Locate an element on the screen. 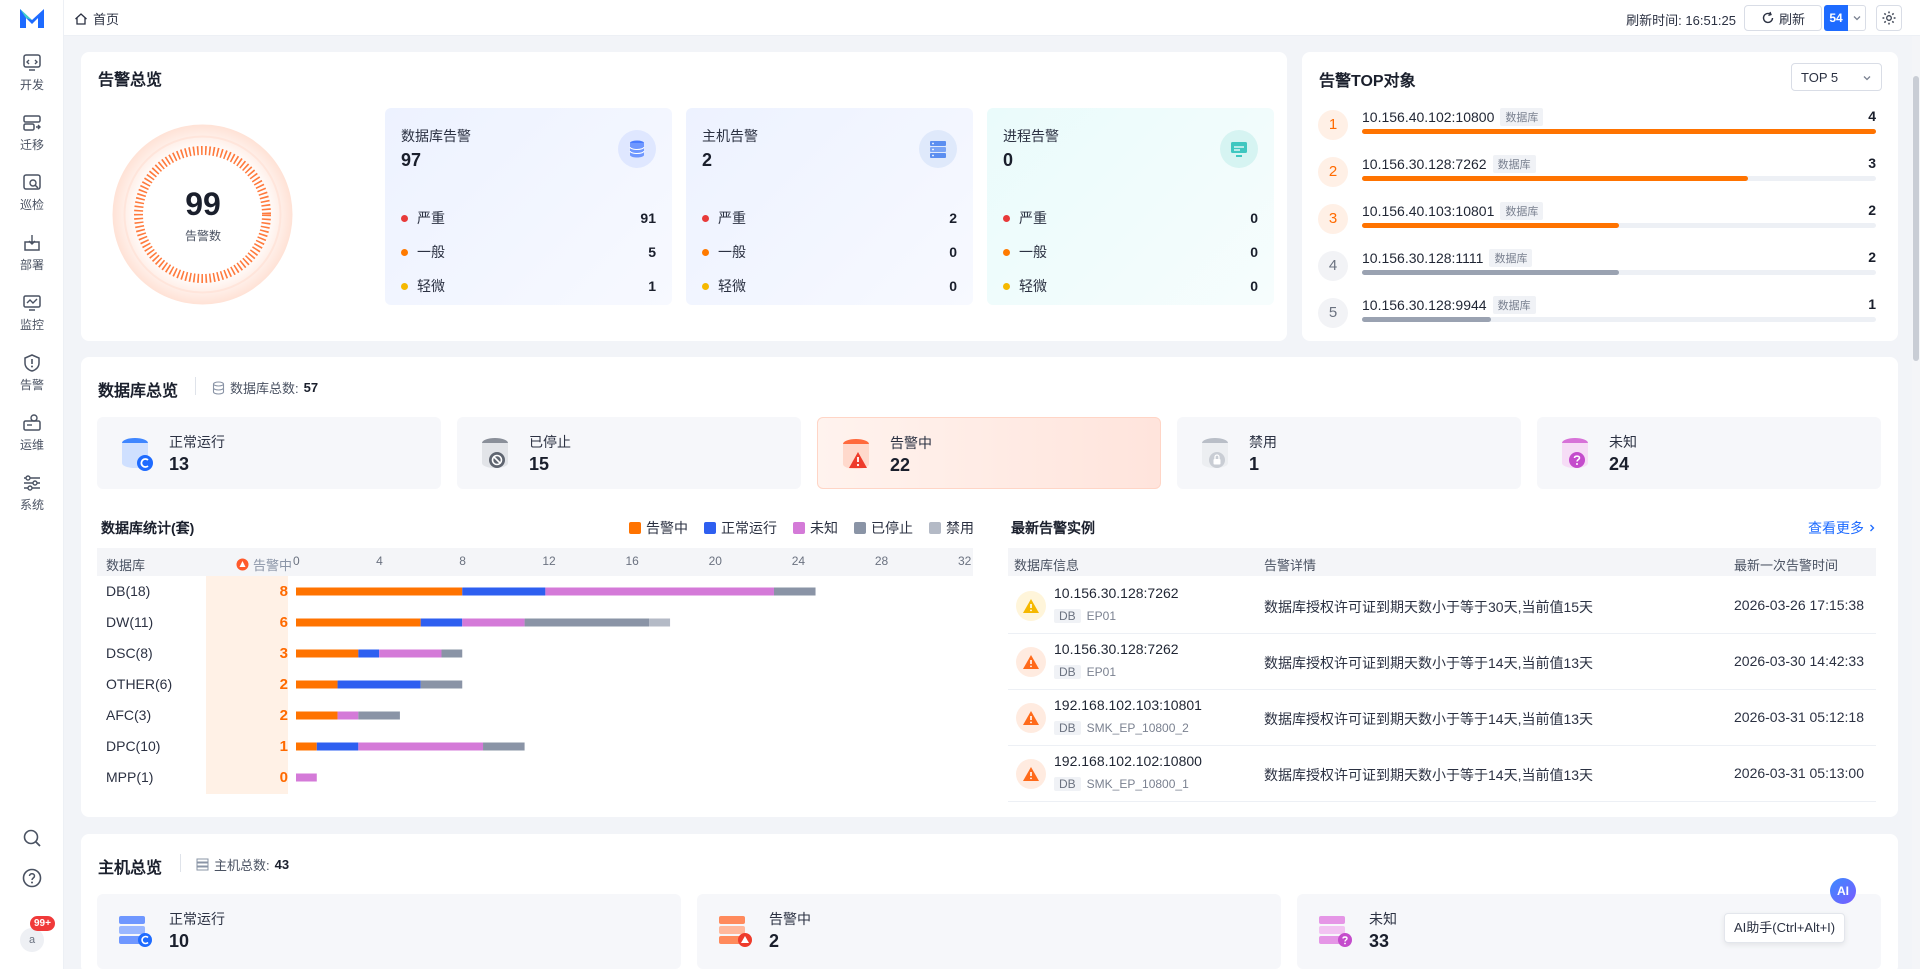  process-icon is located at coordinates (1239, 149).